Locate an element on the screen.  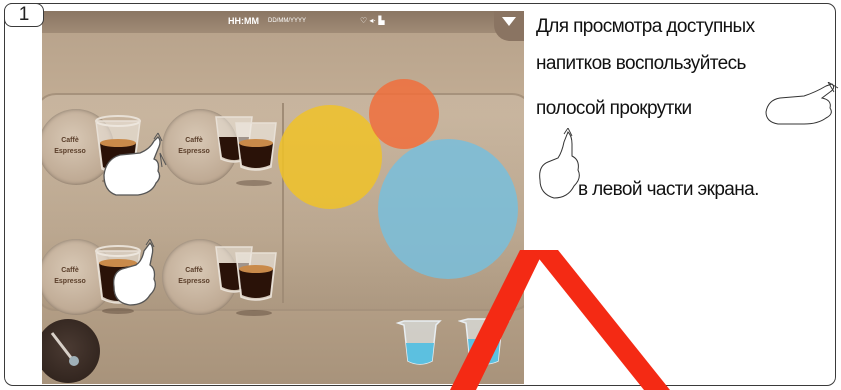
clean-tool-button is located at coordinates (71, 351).